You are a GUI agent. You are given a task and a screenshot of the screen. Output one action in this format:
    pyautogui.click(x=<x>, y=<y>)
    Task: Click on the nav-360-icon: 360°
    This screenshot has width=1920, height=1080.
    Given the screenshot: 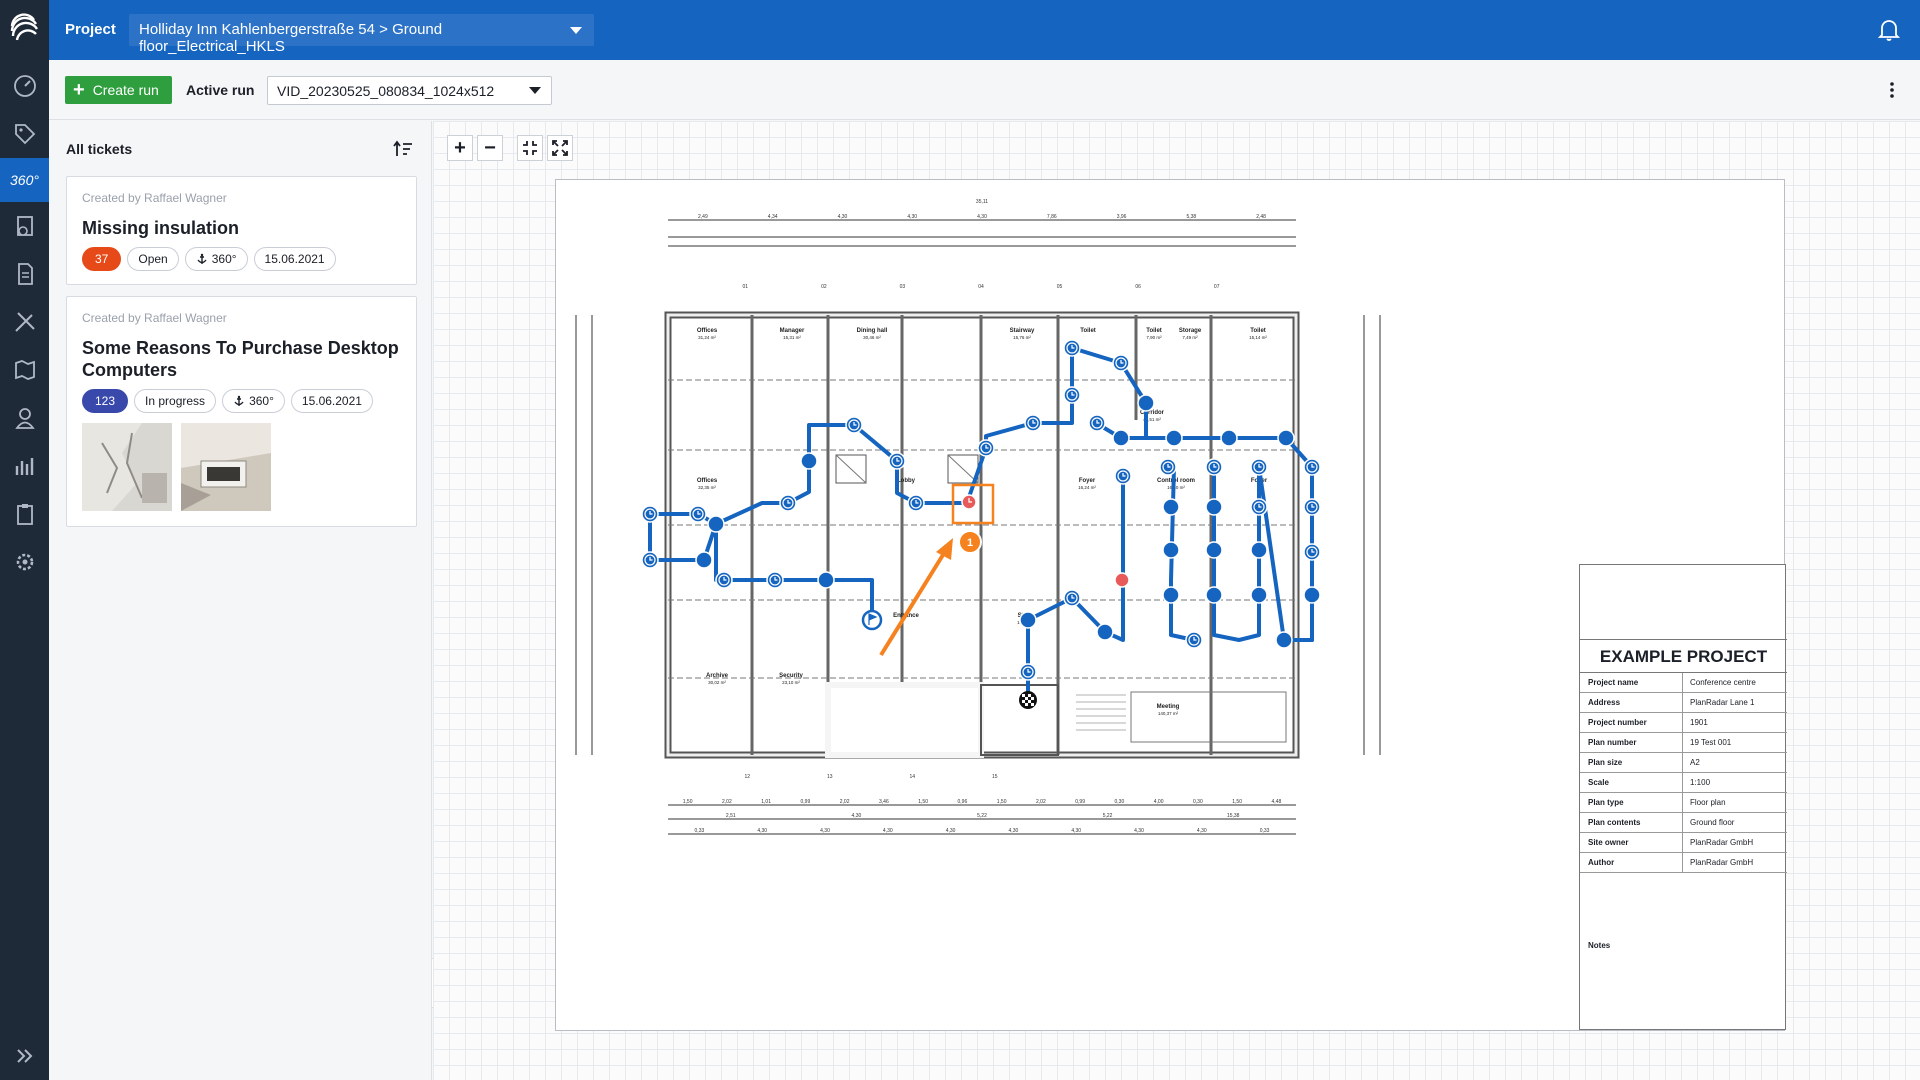 What is the action you would take?
    pyautogui.click(x=24, y=180)
    